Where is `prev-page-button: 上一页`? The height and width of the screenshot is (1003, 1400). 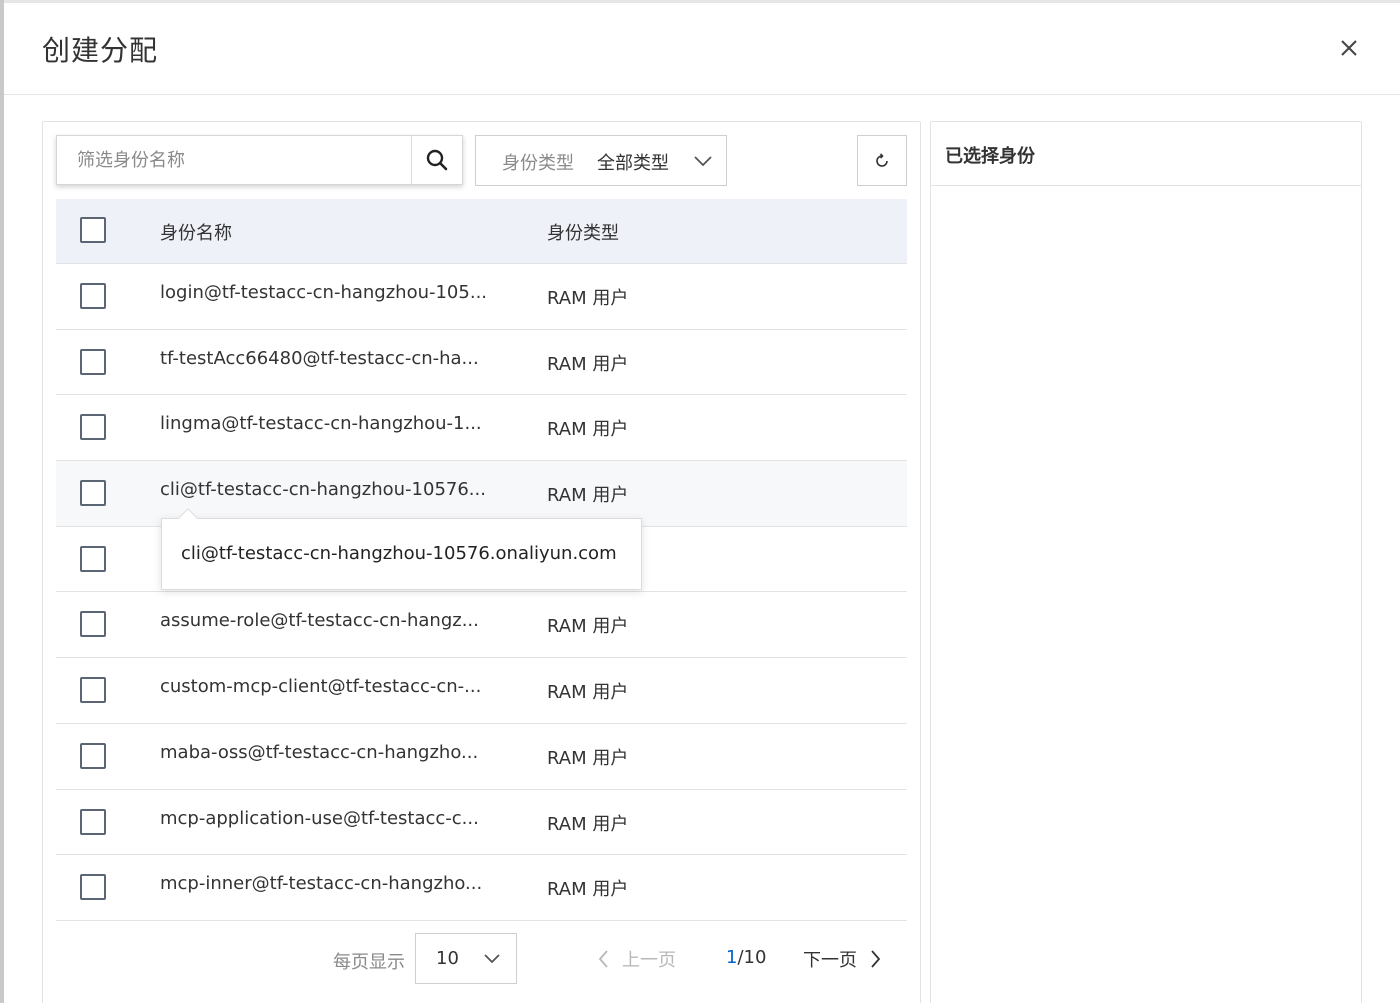
prev-page-button: 上一页 is located at coordinates (636, 959).